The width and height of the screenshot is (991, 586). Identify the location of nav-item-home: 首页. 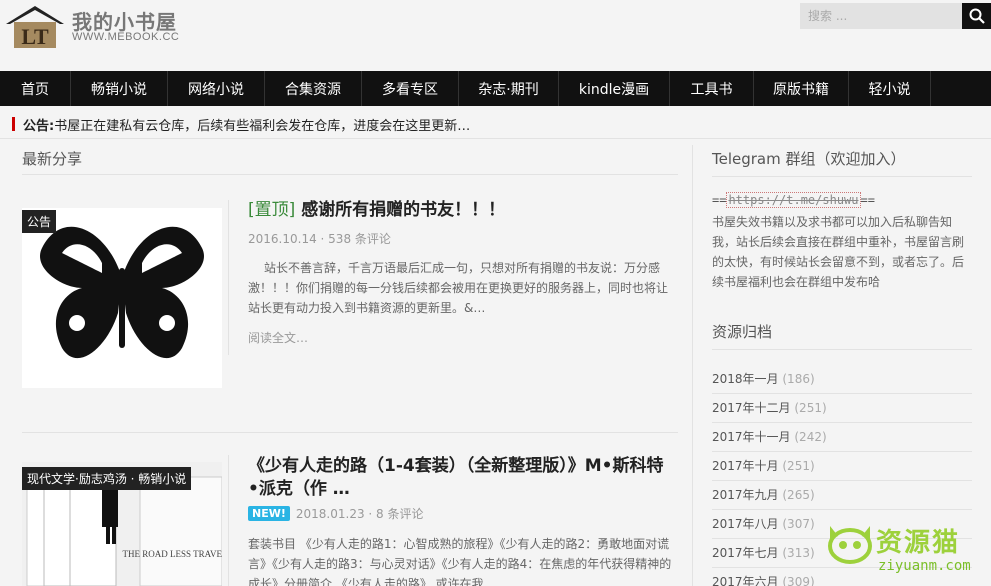
(35, 88).